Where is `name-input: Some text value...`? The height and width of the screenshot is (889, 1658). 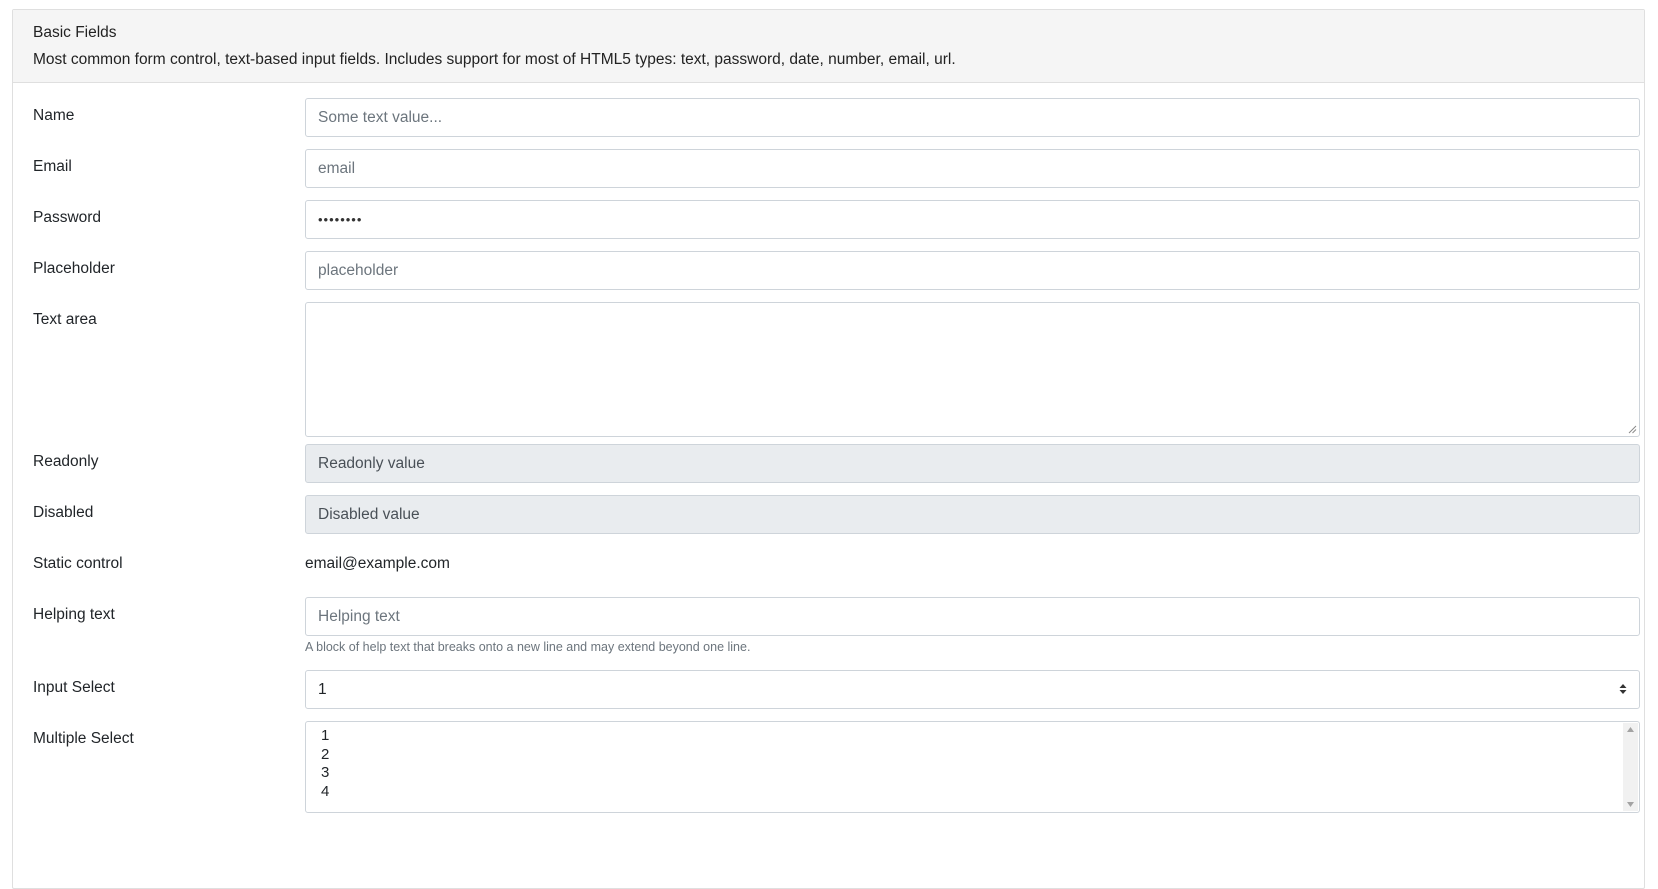 name-input: Some text value... is located at coordinates (972, 117).